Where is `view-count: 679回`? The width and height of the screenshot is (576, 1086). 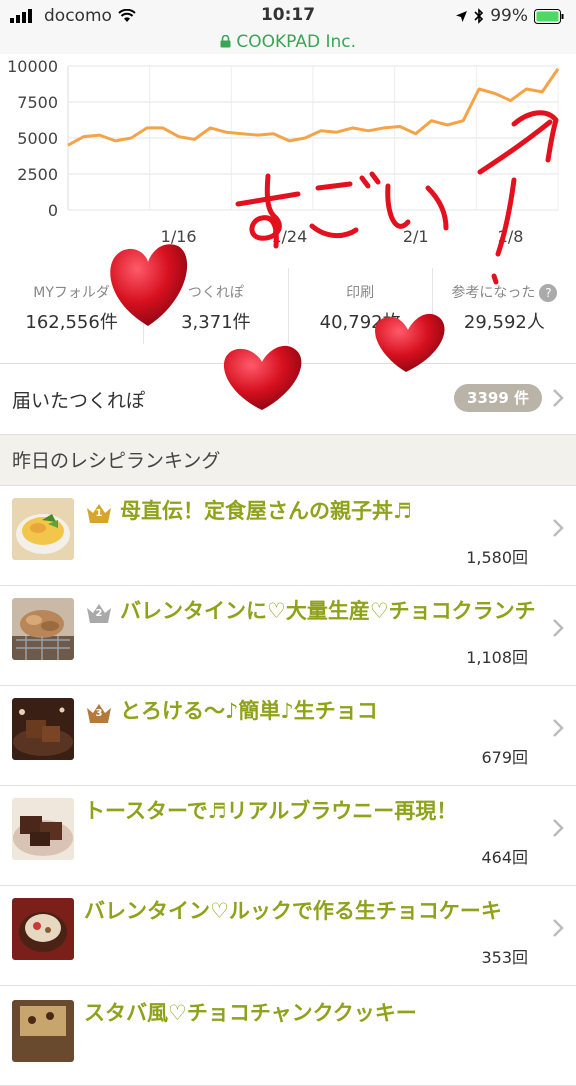
view-count: 679回 is located at coordinates (504, 757).